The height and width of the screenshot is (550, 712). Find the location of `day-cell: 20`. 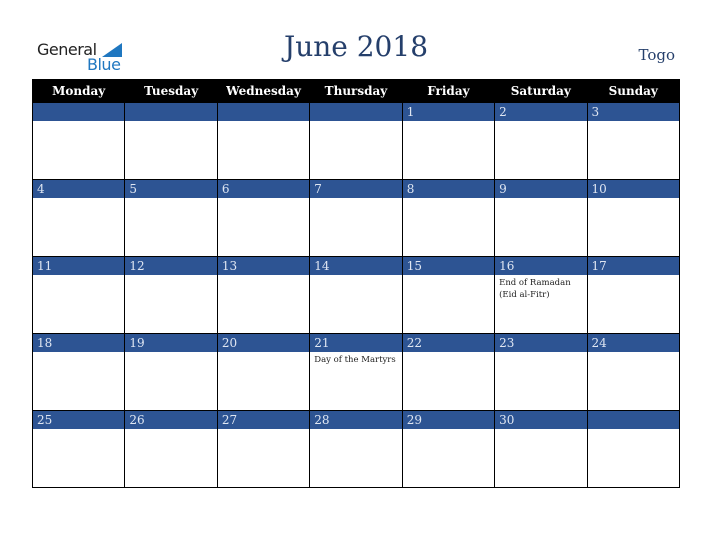

day-cell: 20 is located at coordinates (263, 372).